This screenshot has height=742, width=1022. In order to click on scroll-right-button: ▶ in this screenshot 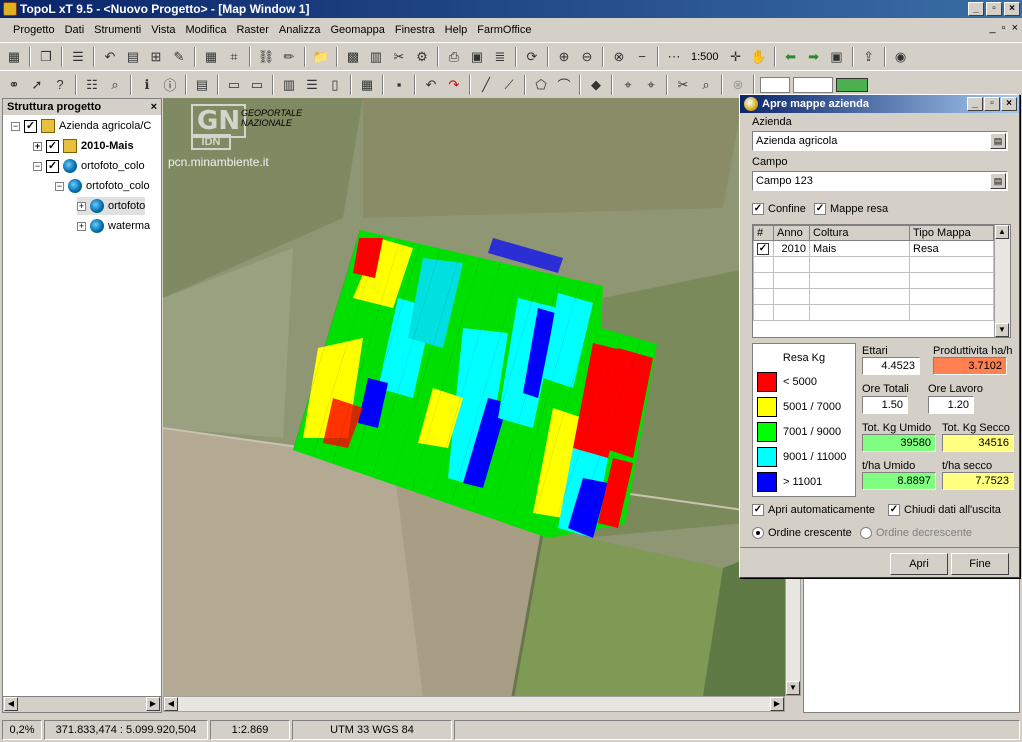, I will do `click(777, 704)`.